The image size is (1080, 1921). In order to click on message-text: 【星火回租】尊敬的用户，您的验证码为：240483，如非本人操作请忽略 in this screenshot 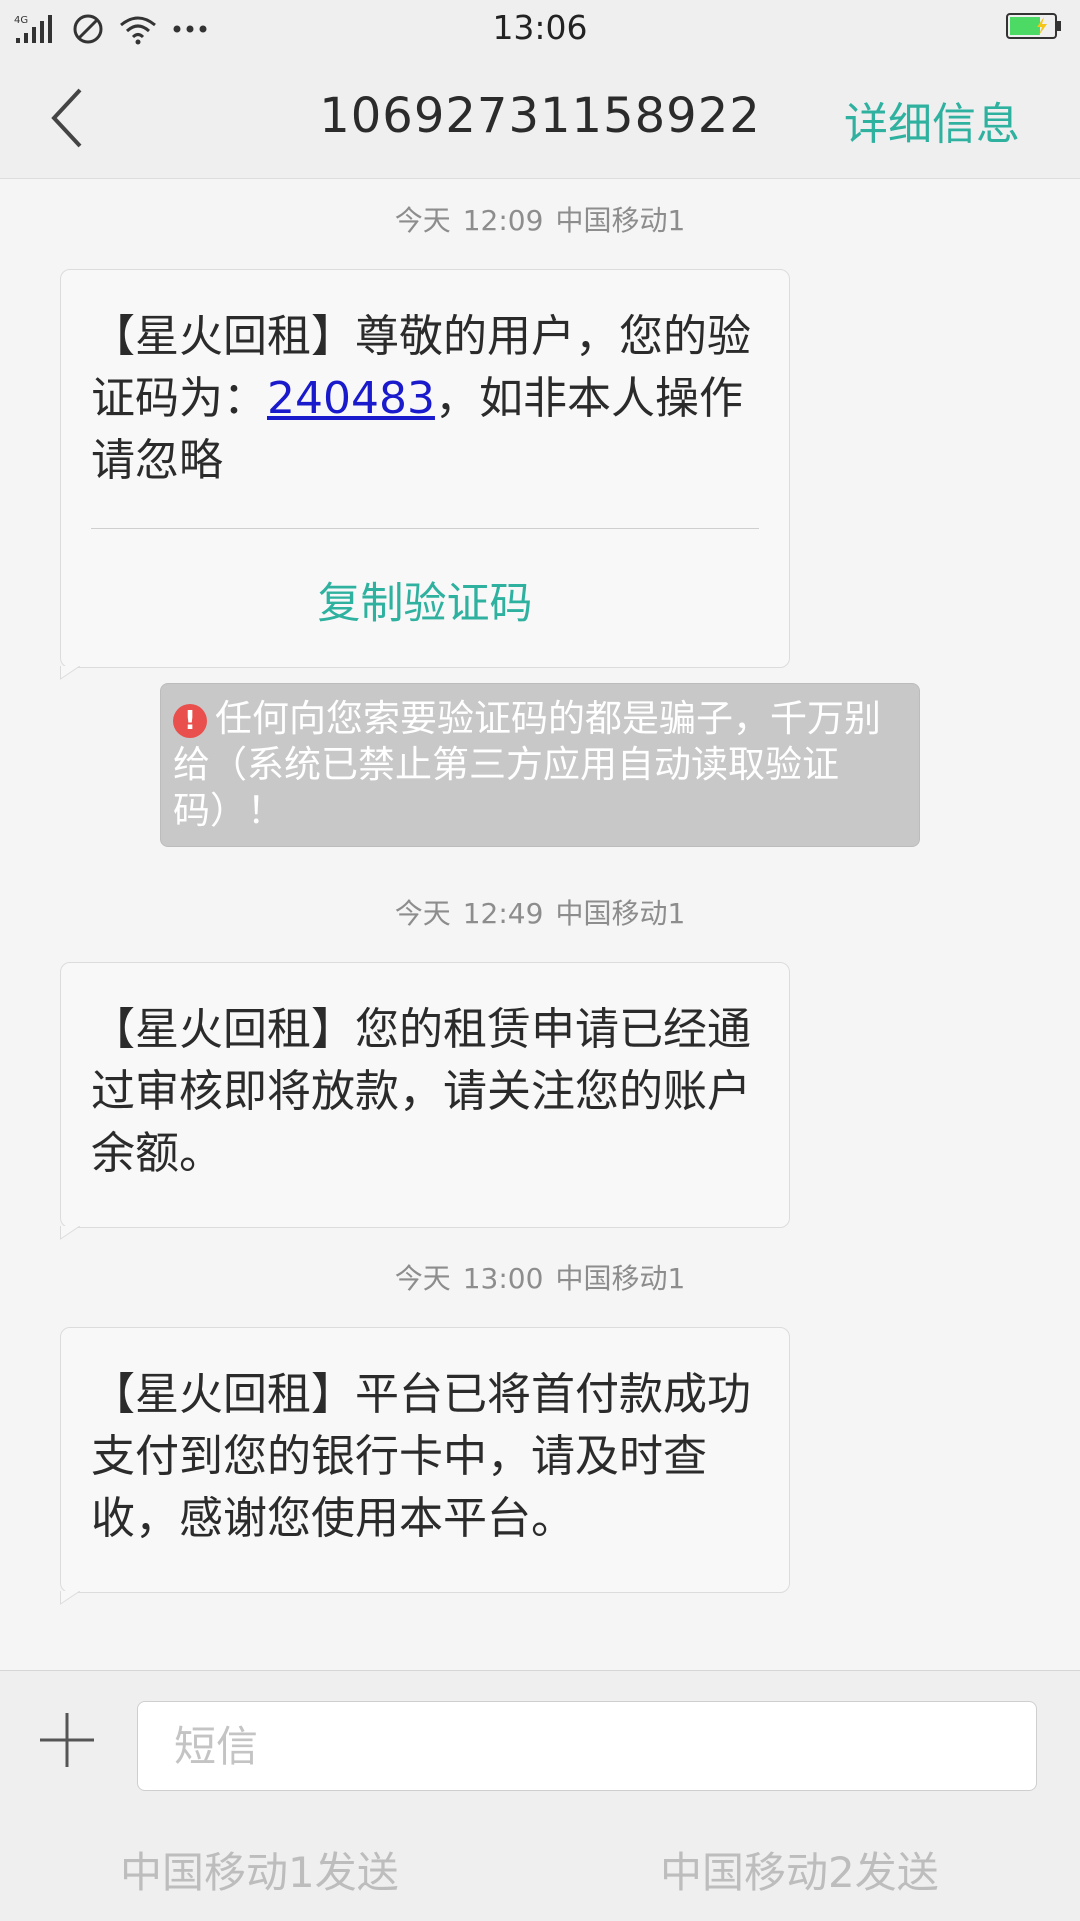, I will do `click(425, 395)`.